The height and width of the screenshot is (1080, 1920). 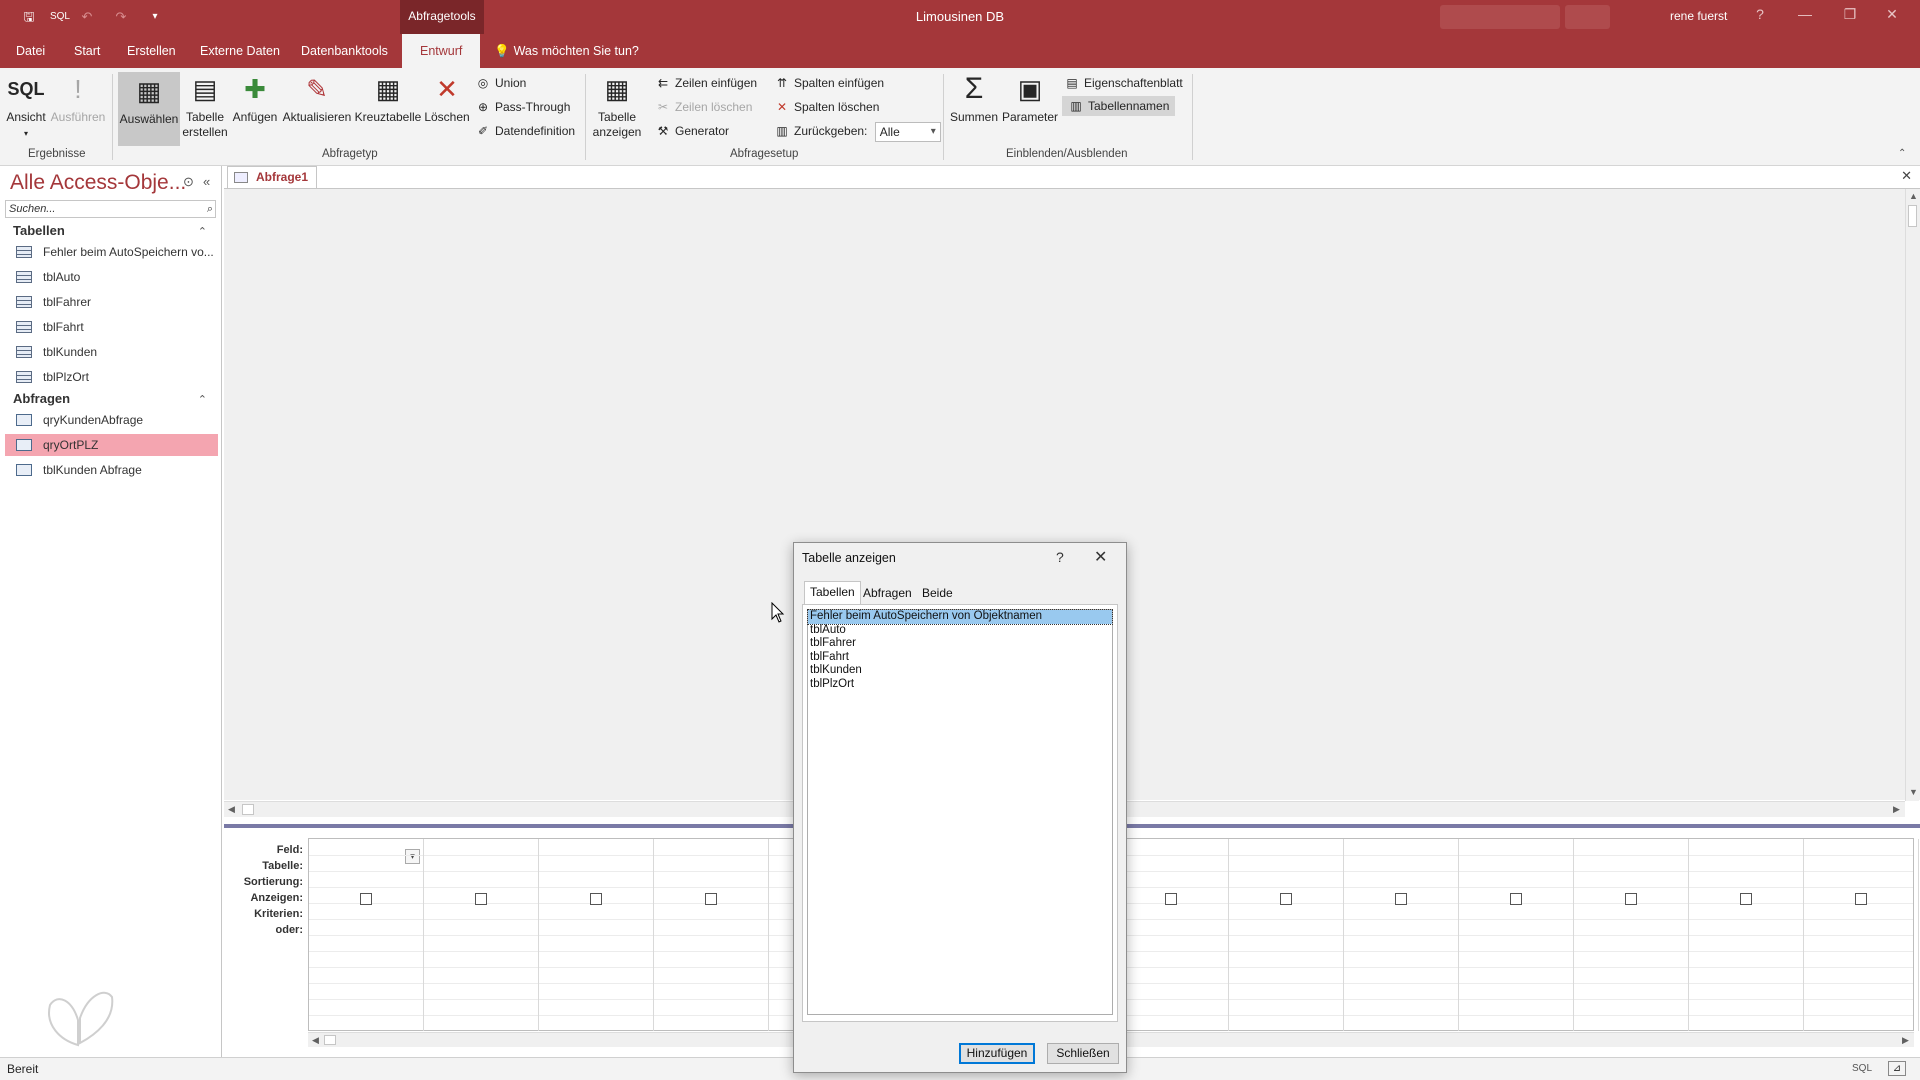 What do you see at coordinates (1698, 16) in the screenshot?
I see `user-name: rene fuerst` at bounding box center [1698, 16].